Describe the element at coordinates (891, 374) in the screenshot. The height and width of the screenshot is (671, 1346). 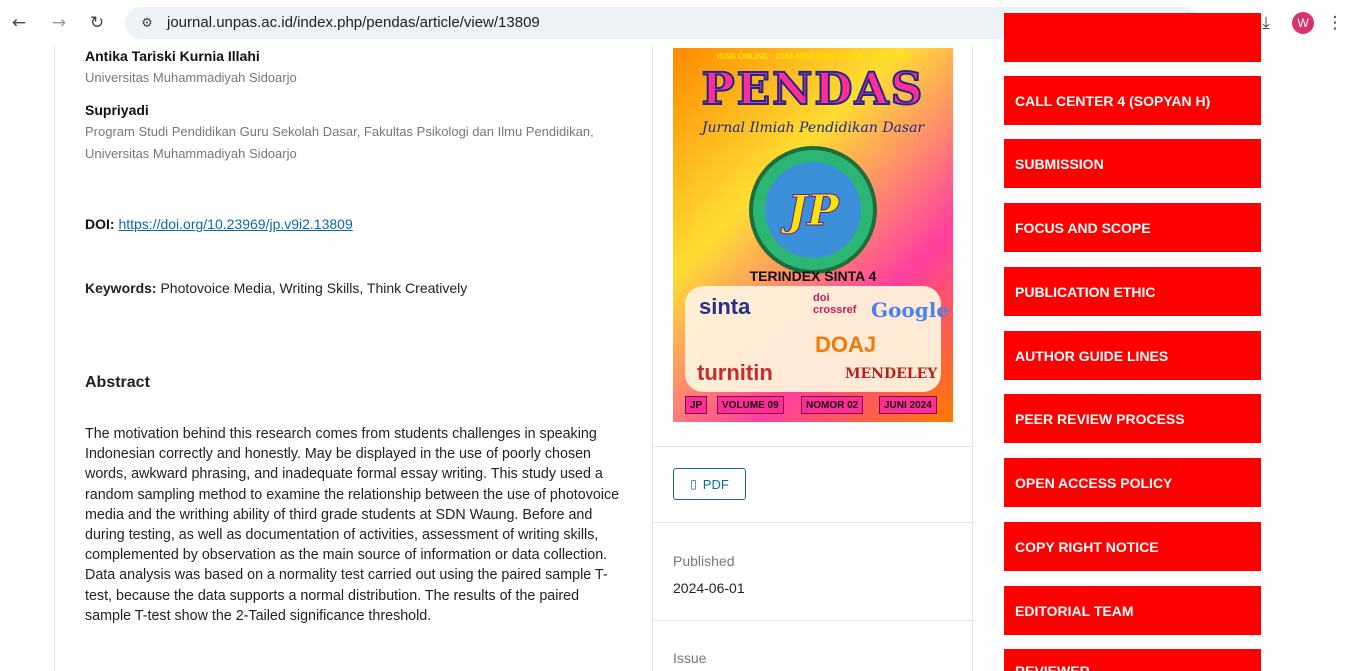
I see `badge-mendeley: MENDELEY` at that location.